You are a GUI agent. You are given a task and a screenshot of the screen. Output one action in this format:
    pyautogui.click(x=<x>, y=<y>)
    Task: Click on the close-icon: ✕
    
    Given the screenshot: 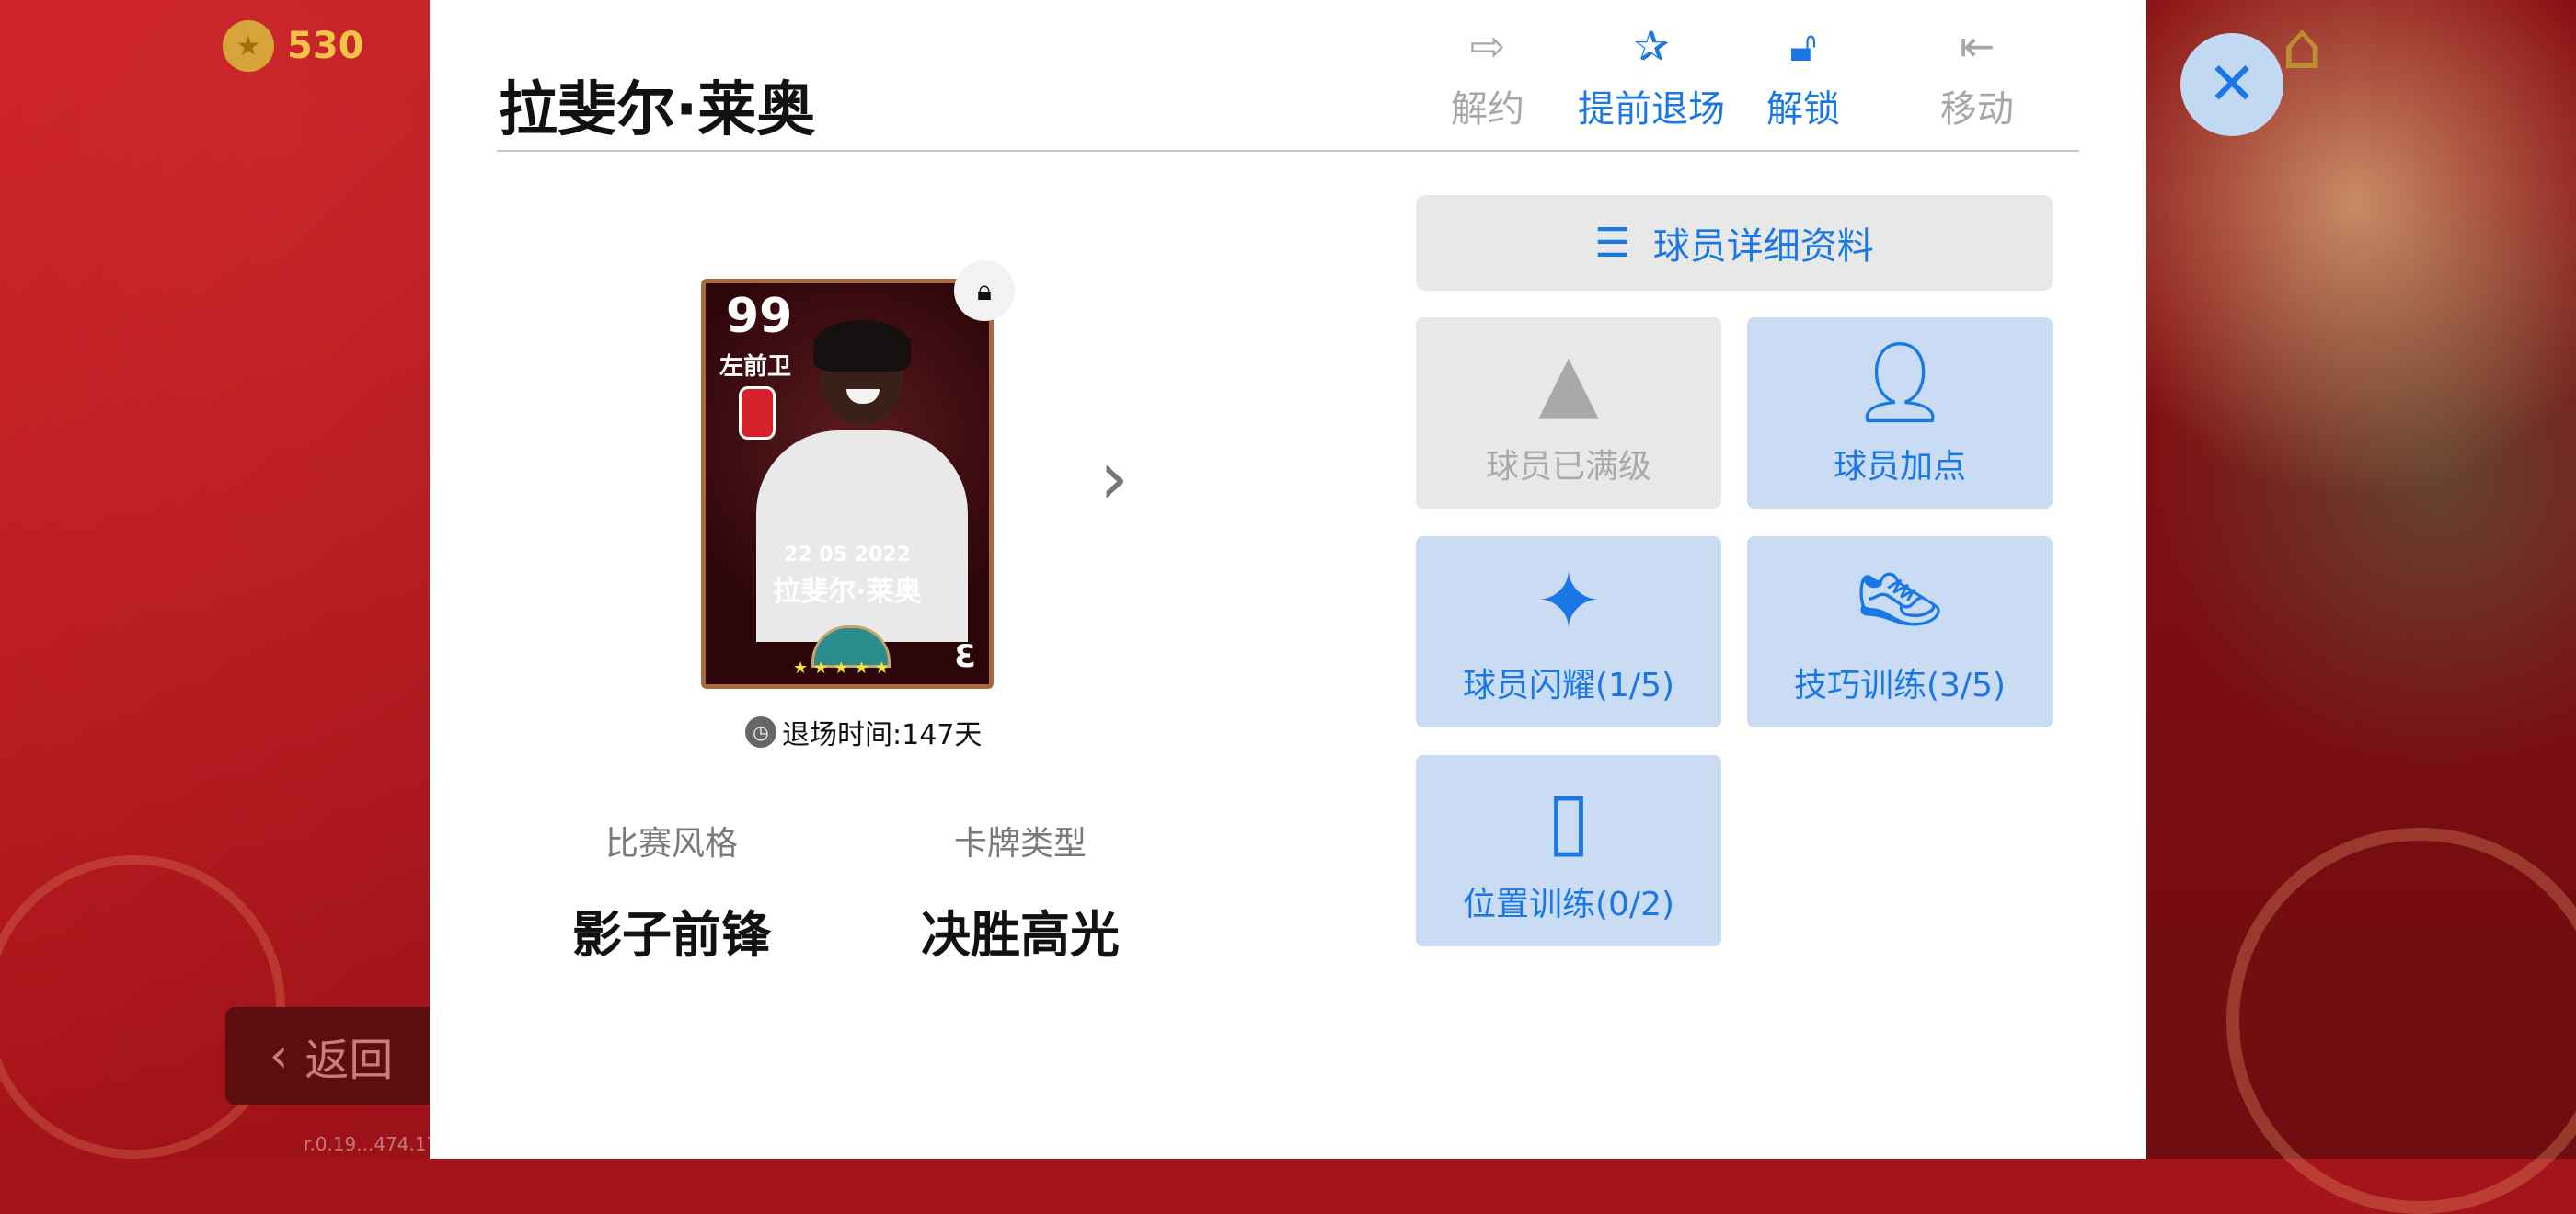 What is the action you would take?
    pyautogui.click(x=2232, y=85)
    